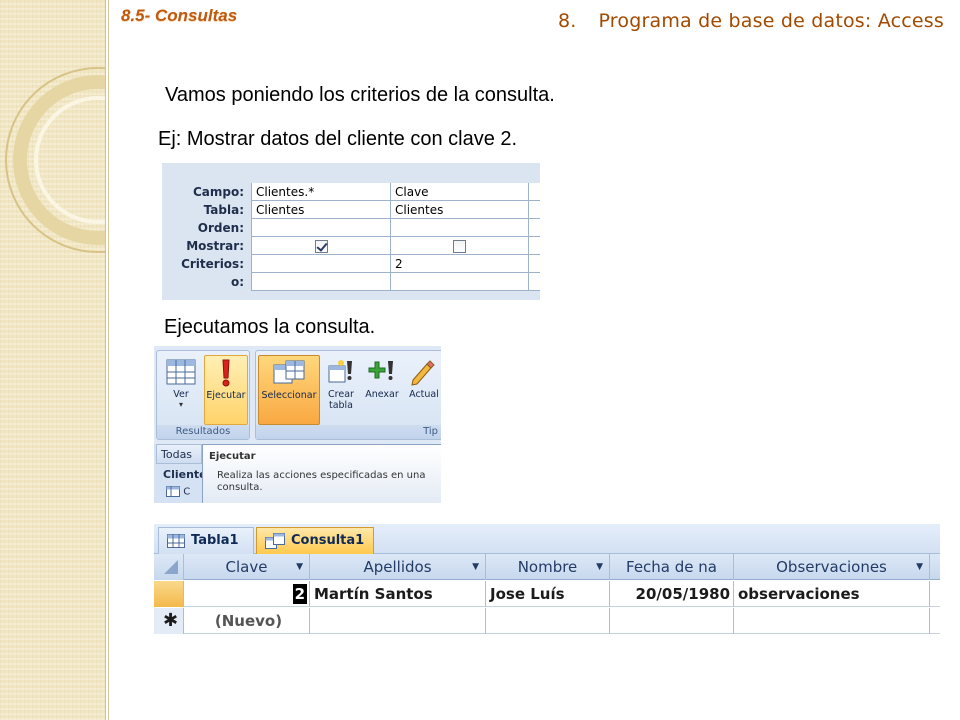 The height and width of the screenshot is (720, 960). Describe the element at coordinates (169, 594) in the screenshot. I see `row-selector` at that location.